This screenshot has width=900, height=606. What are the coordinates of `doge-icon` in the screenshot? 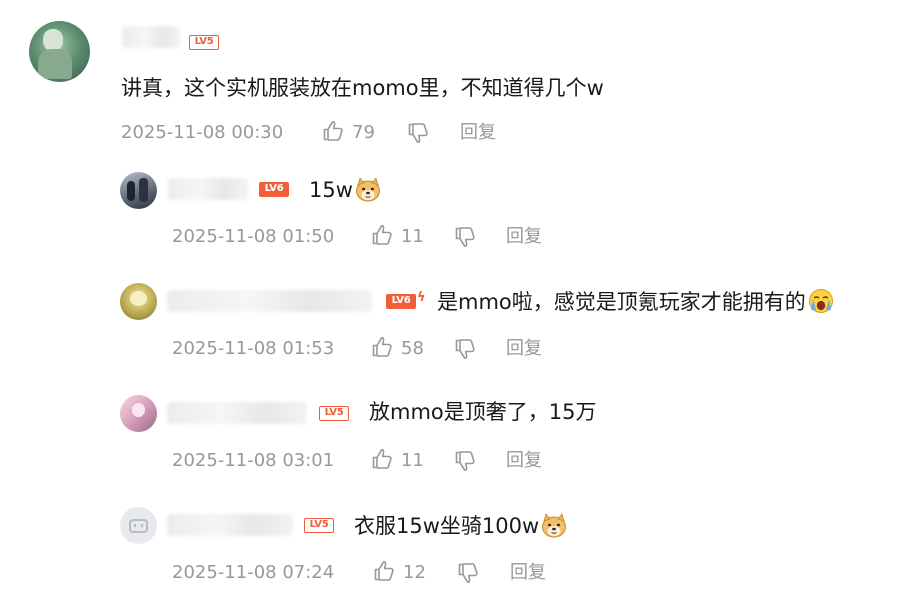 It's located at (554, 525).